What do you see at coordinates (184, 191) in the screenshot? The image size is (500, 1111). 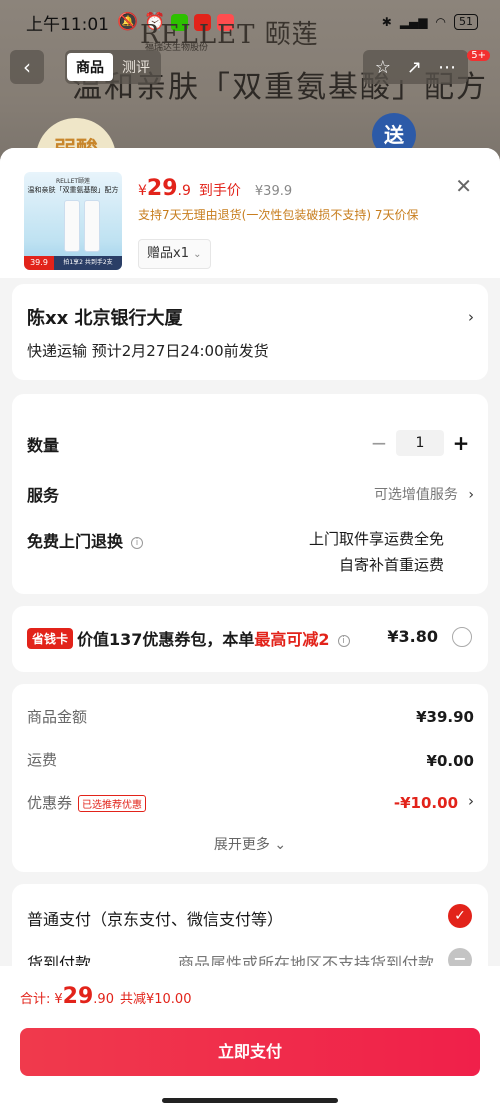 I see `price-decimal: .9` at bounding box center [184, 191].